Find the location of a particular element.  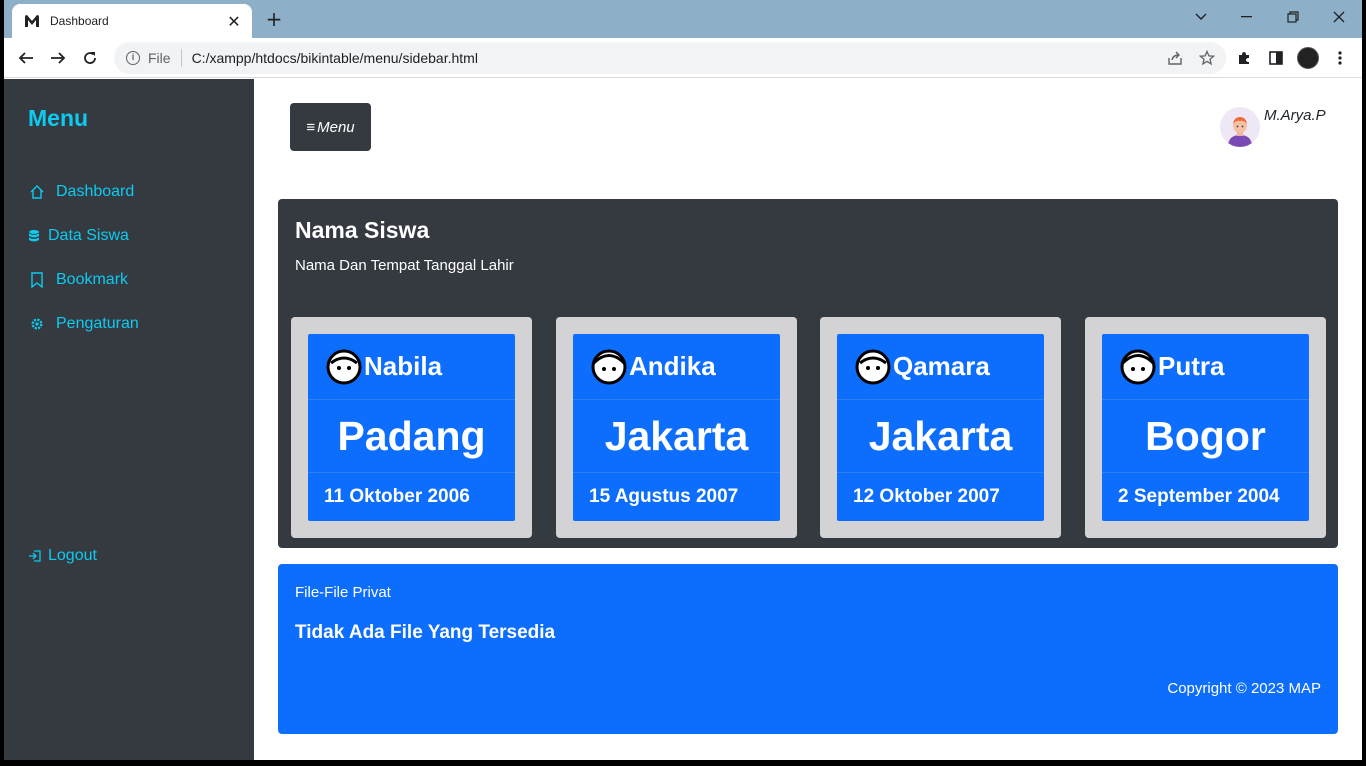

copyright-text: Copyright © 2023 MAP is located at coordinates (1244, 688).